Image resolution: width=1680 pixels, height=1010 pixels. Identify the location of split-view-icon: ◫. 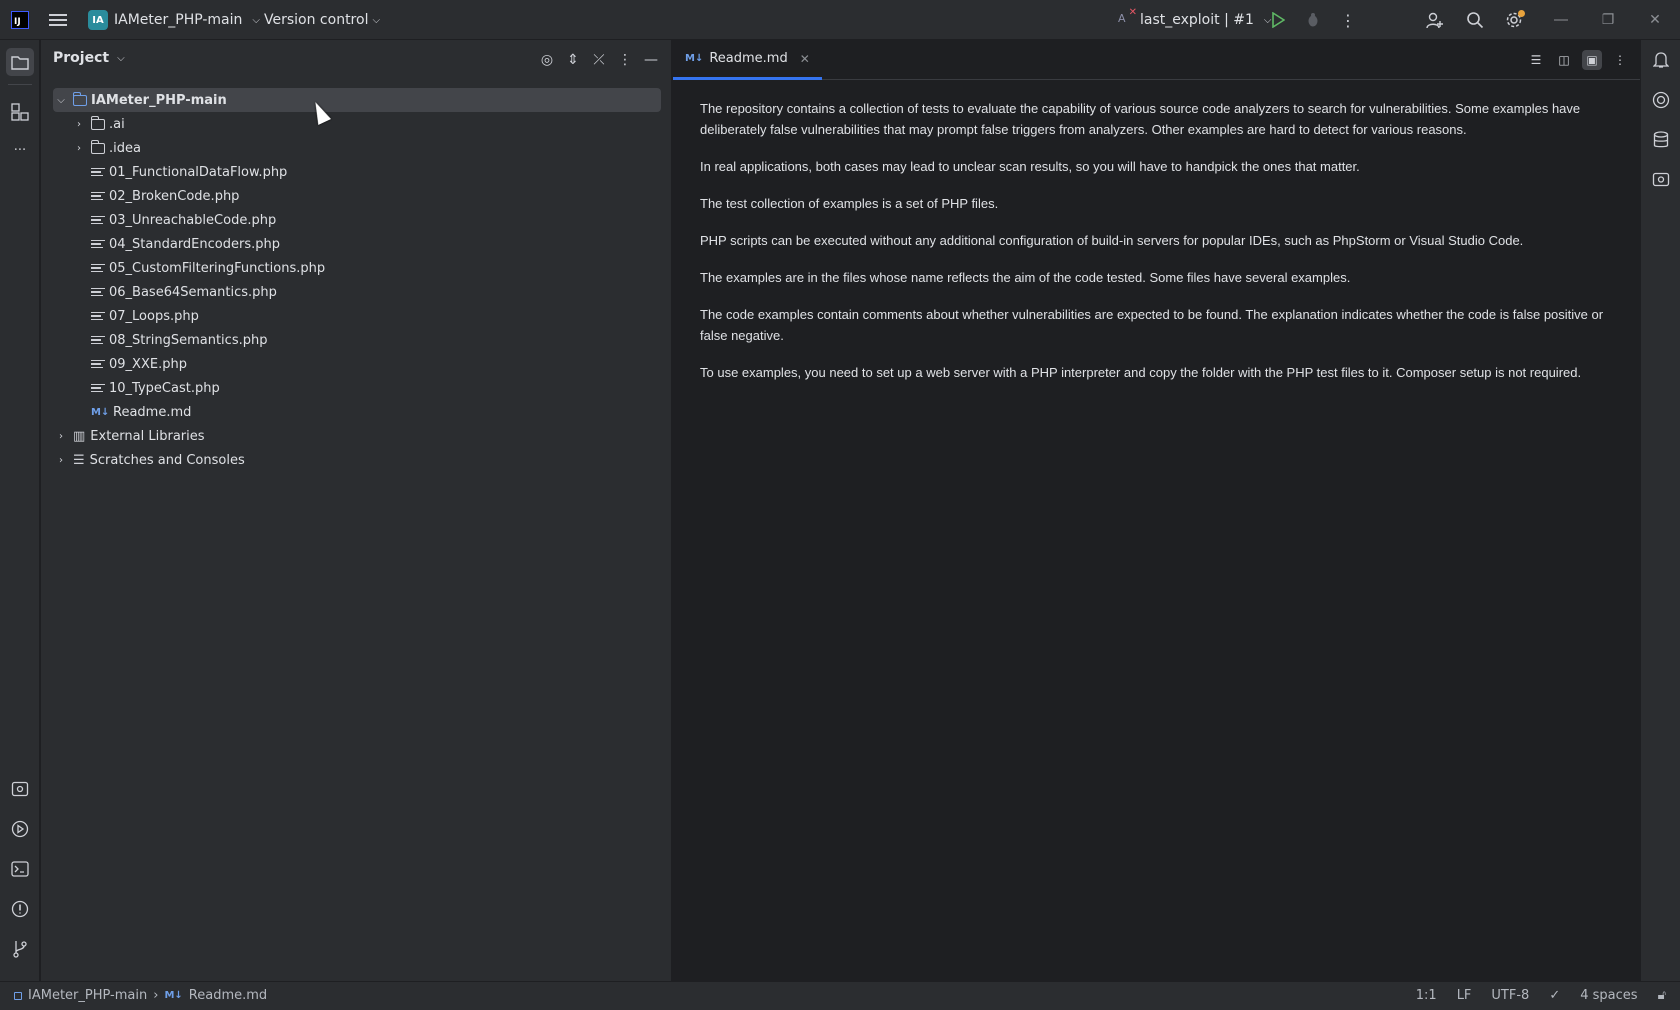
(1564, 60).